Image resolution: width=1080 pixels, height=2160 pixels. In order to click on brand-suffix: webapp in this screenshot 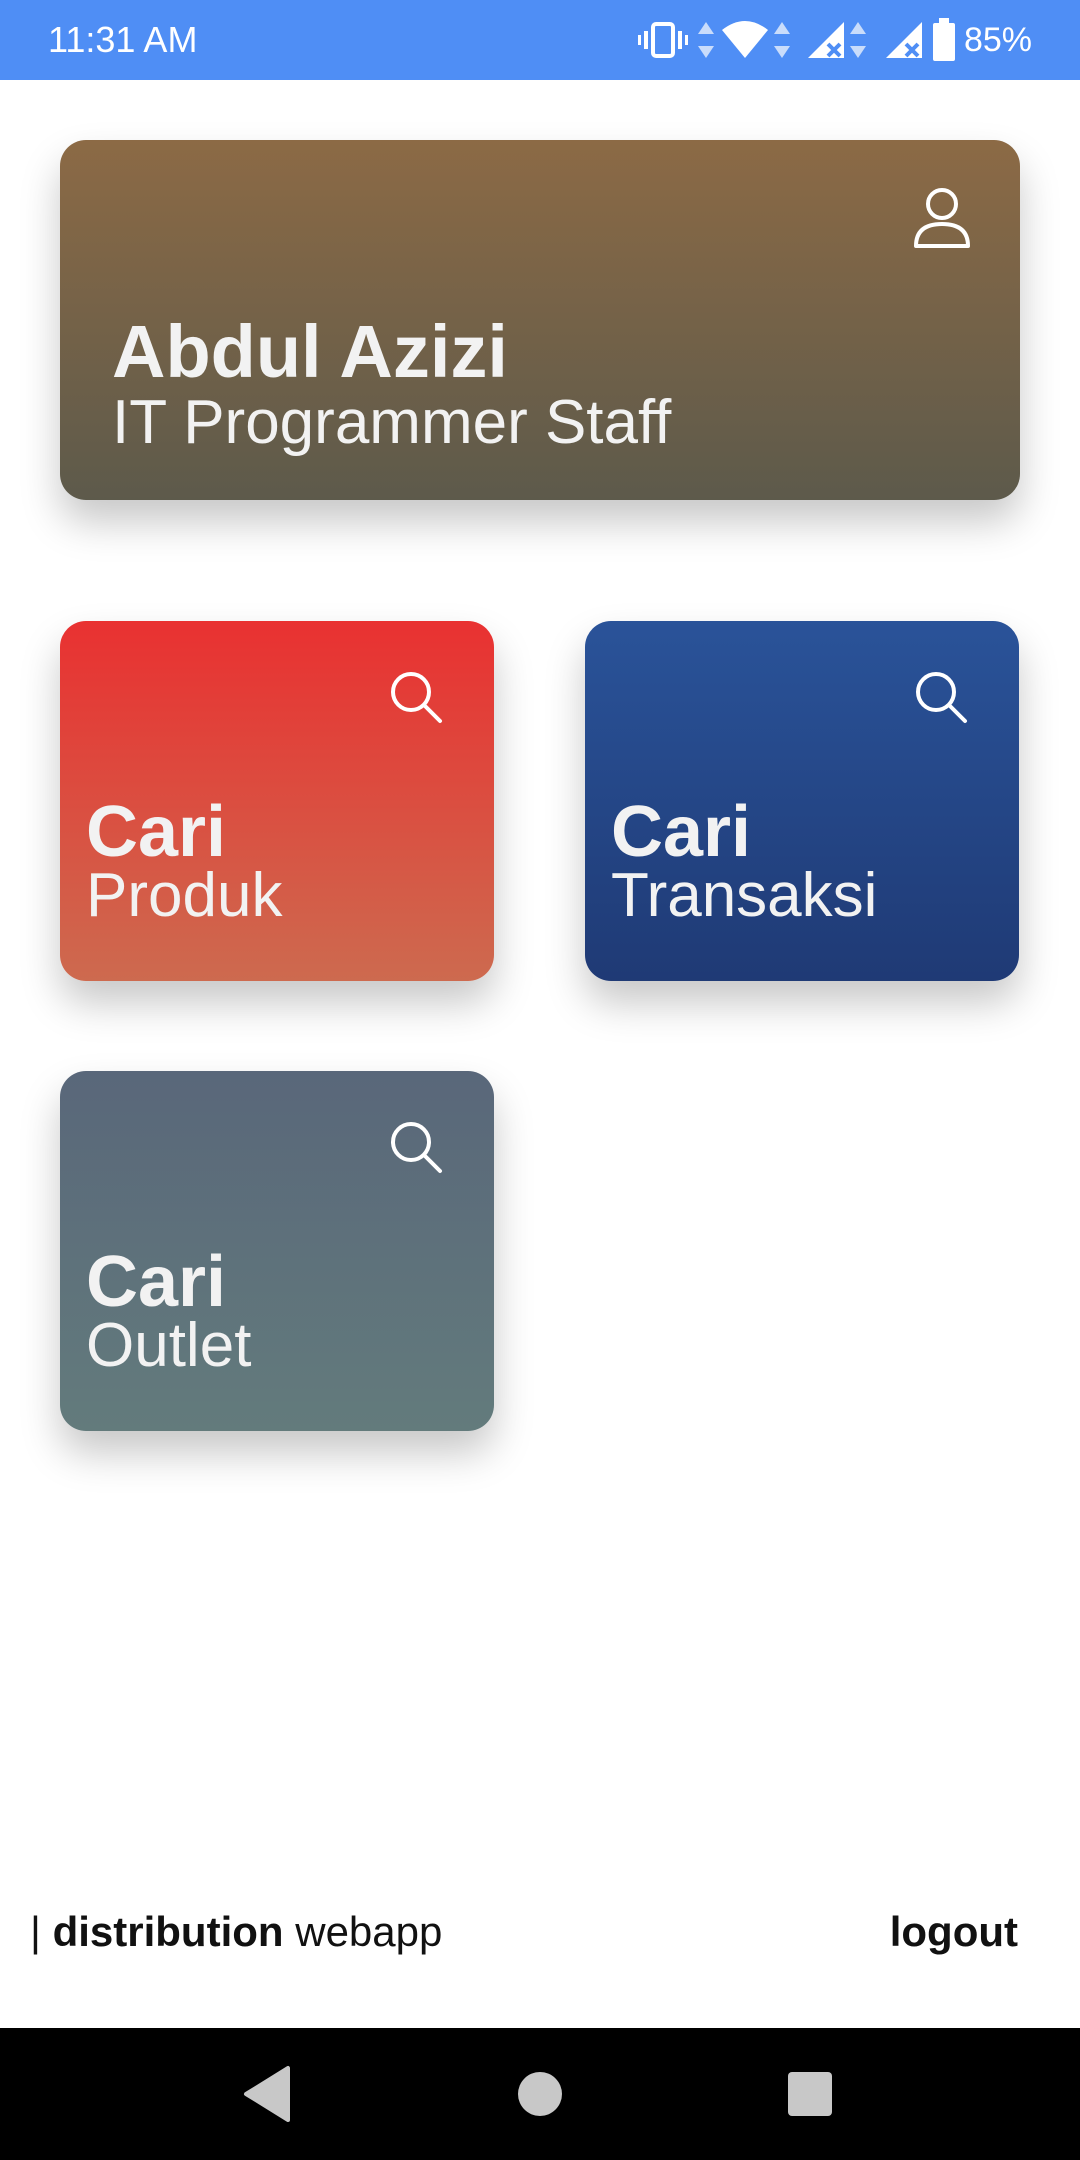, I will do `click(363, 1931)`.